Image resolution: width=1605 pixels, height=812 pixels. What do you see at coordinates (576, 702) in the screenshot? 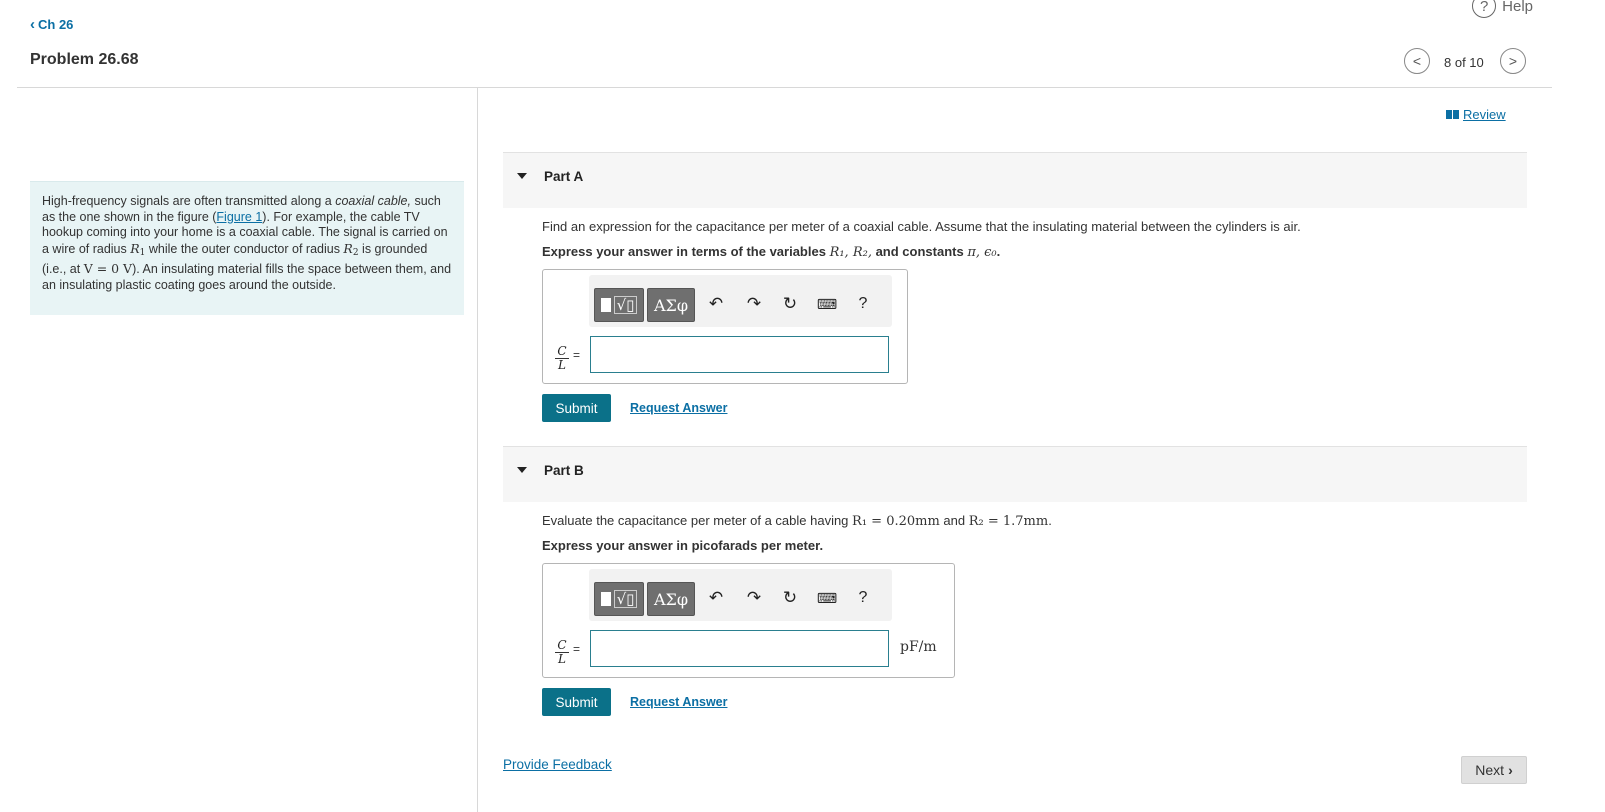
I see `part-b-submit-button: Submit` at bounding box center [576, 702].